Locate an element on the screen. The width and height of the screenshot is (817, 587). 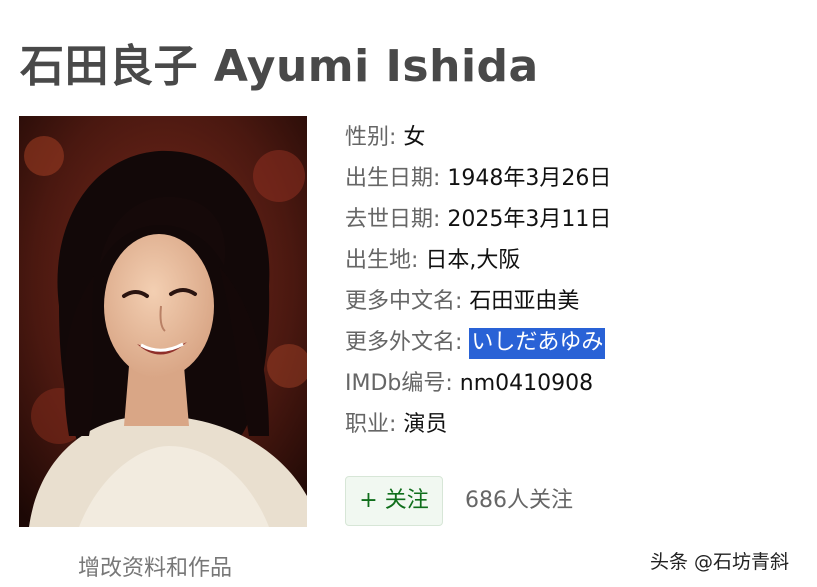
info-row-imdb-id: IMDb编号: nm0410908 is located at coordinates (478, 383).